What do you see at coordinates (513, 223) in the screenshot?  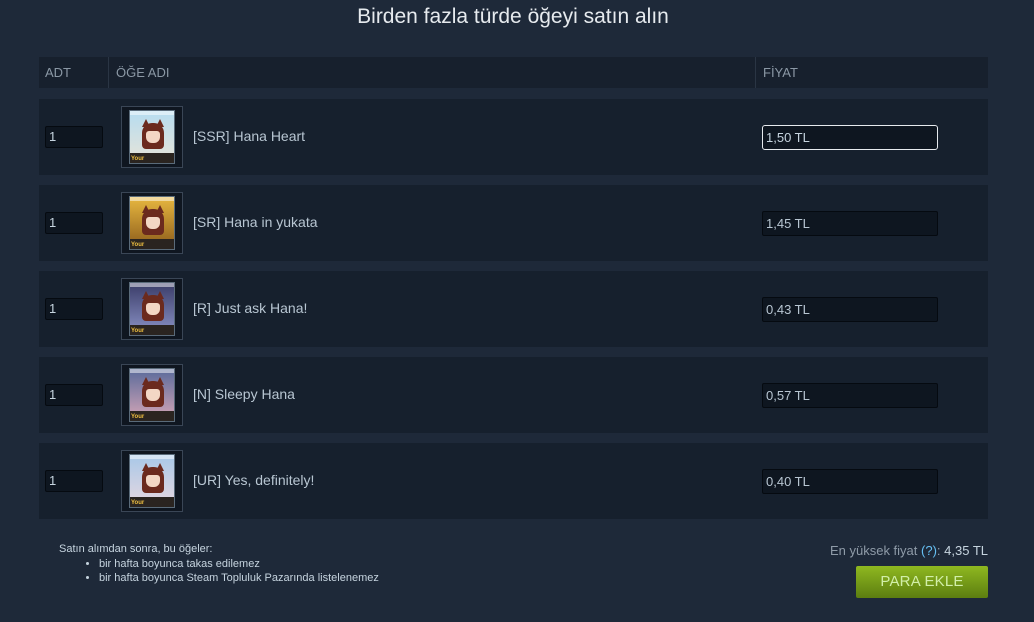 I see `item-row: 1 Your [SR] Hana in yukata 1,45 TL` at bounding box center [513, 223].